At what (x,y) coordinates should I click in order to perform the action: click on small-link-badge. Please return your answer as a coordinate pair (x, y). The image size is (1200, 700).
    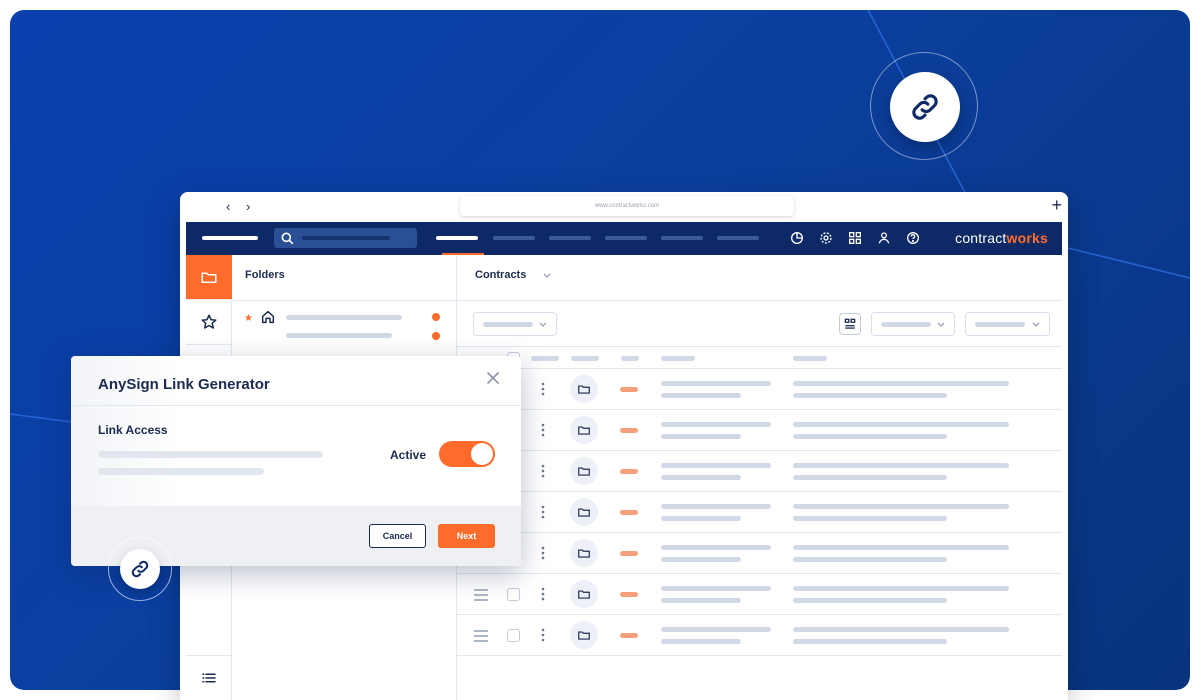
    Looking at the image, I should click on (140, 569).